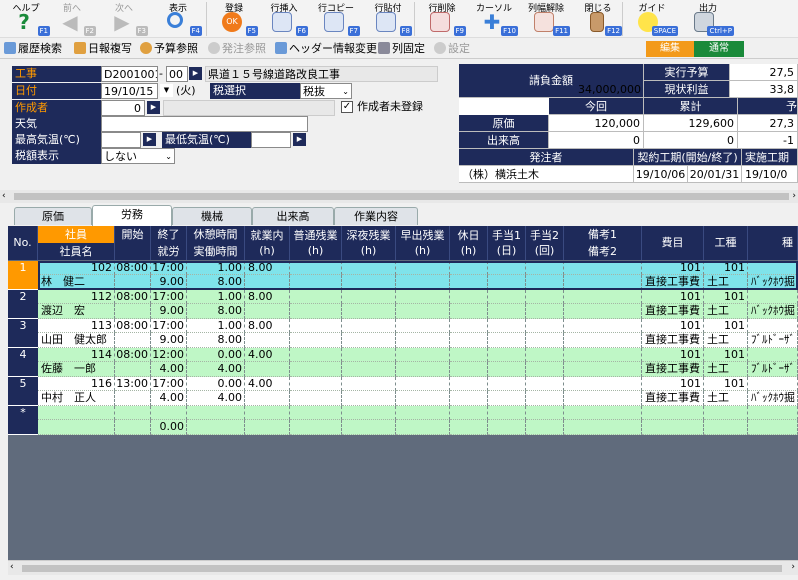  I want to click on col-start-header: 開始, so click(133, 243).